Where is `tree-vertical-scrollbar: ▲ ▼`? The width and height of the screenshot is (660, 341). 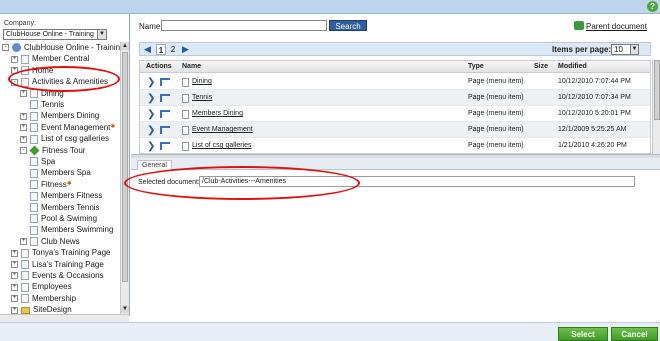 tree-vertical-scrollbar: ▲ ▼ is located at coordinates (124, 178).